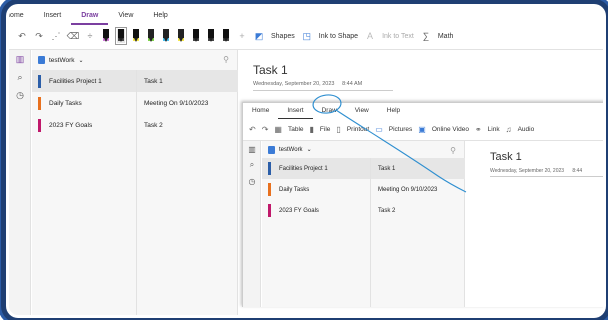 This screenshot has width=608, height=320. What do you see at coordinates (252, 129) in the screenshot?
I see `inset-undo-icon: ↶` at bounding box center [252, 129].